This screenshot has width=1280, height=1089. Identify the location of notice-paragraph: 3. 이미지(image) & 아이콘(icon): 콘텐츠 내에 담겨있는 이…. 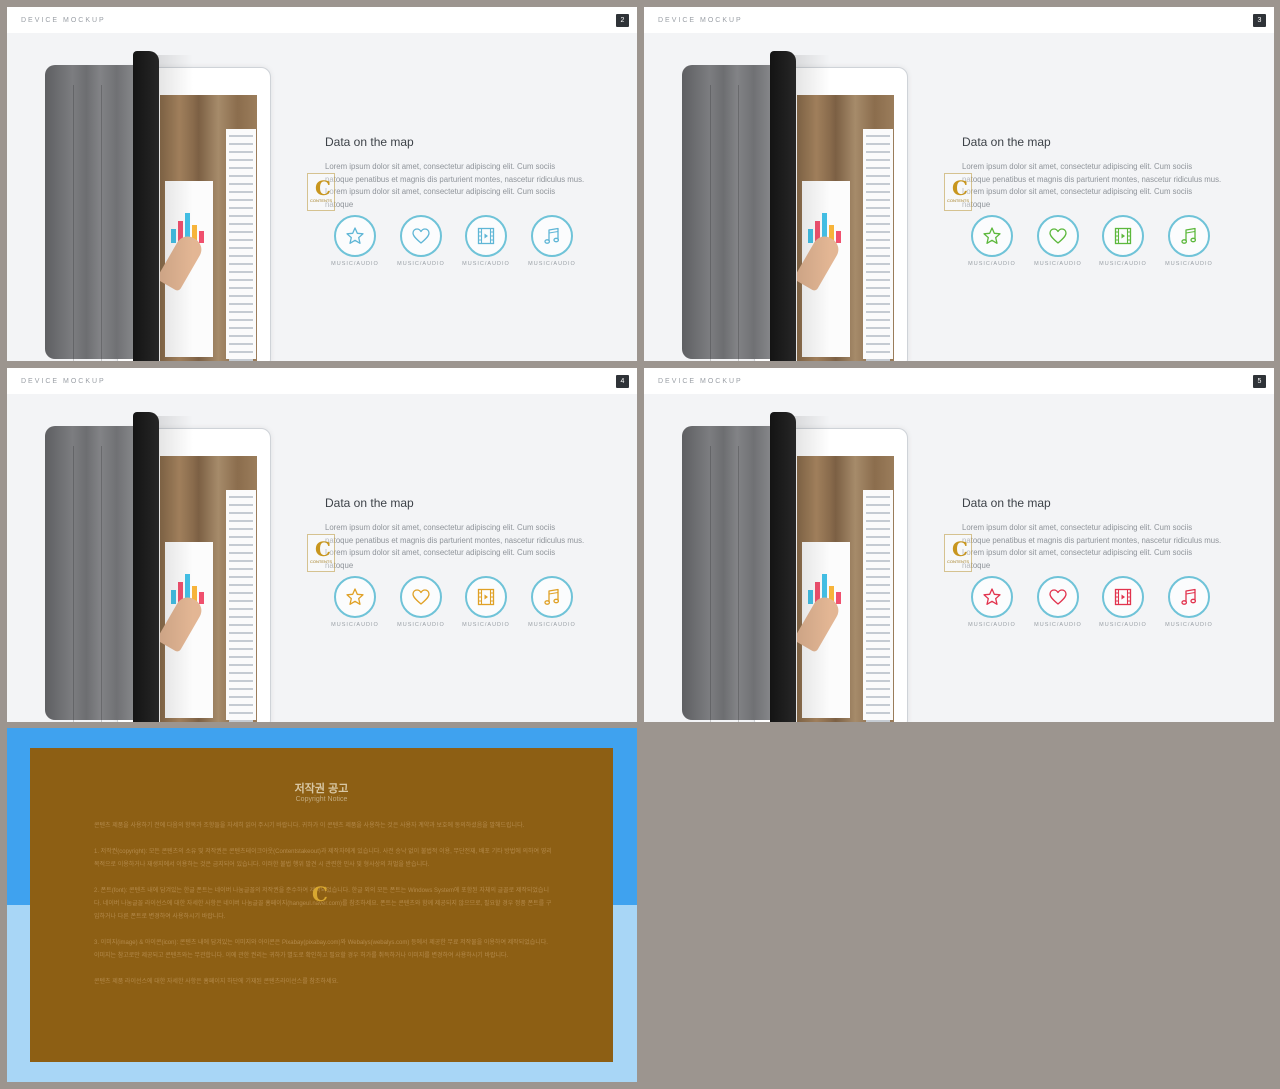
(321, 949).